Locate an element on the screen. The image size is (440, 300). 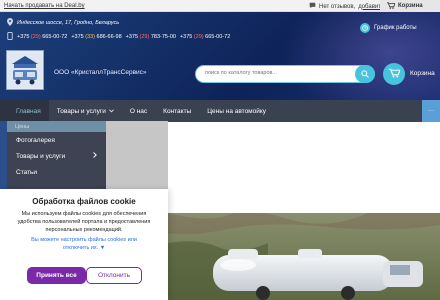
phone-4: +375 (29) 665-00-72 is located at coordinates (205, 37).